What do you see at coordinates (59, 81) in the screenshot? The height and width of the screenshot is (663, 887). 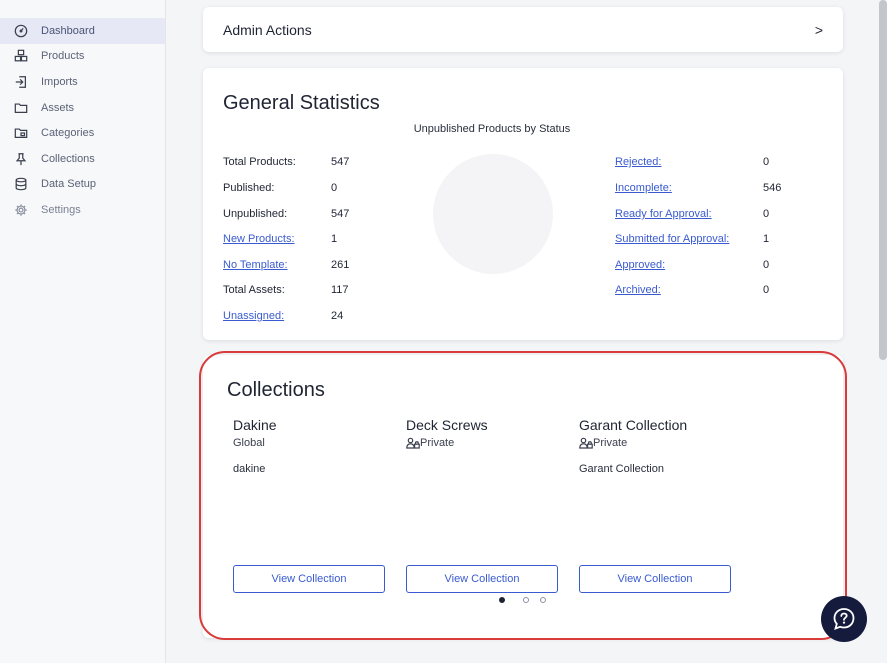 I see `sidebar-item-label: Imports` at bounding box center [59, 81].